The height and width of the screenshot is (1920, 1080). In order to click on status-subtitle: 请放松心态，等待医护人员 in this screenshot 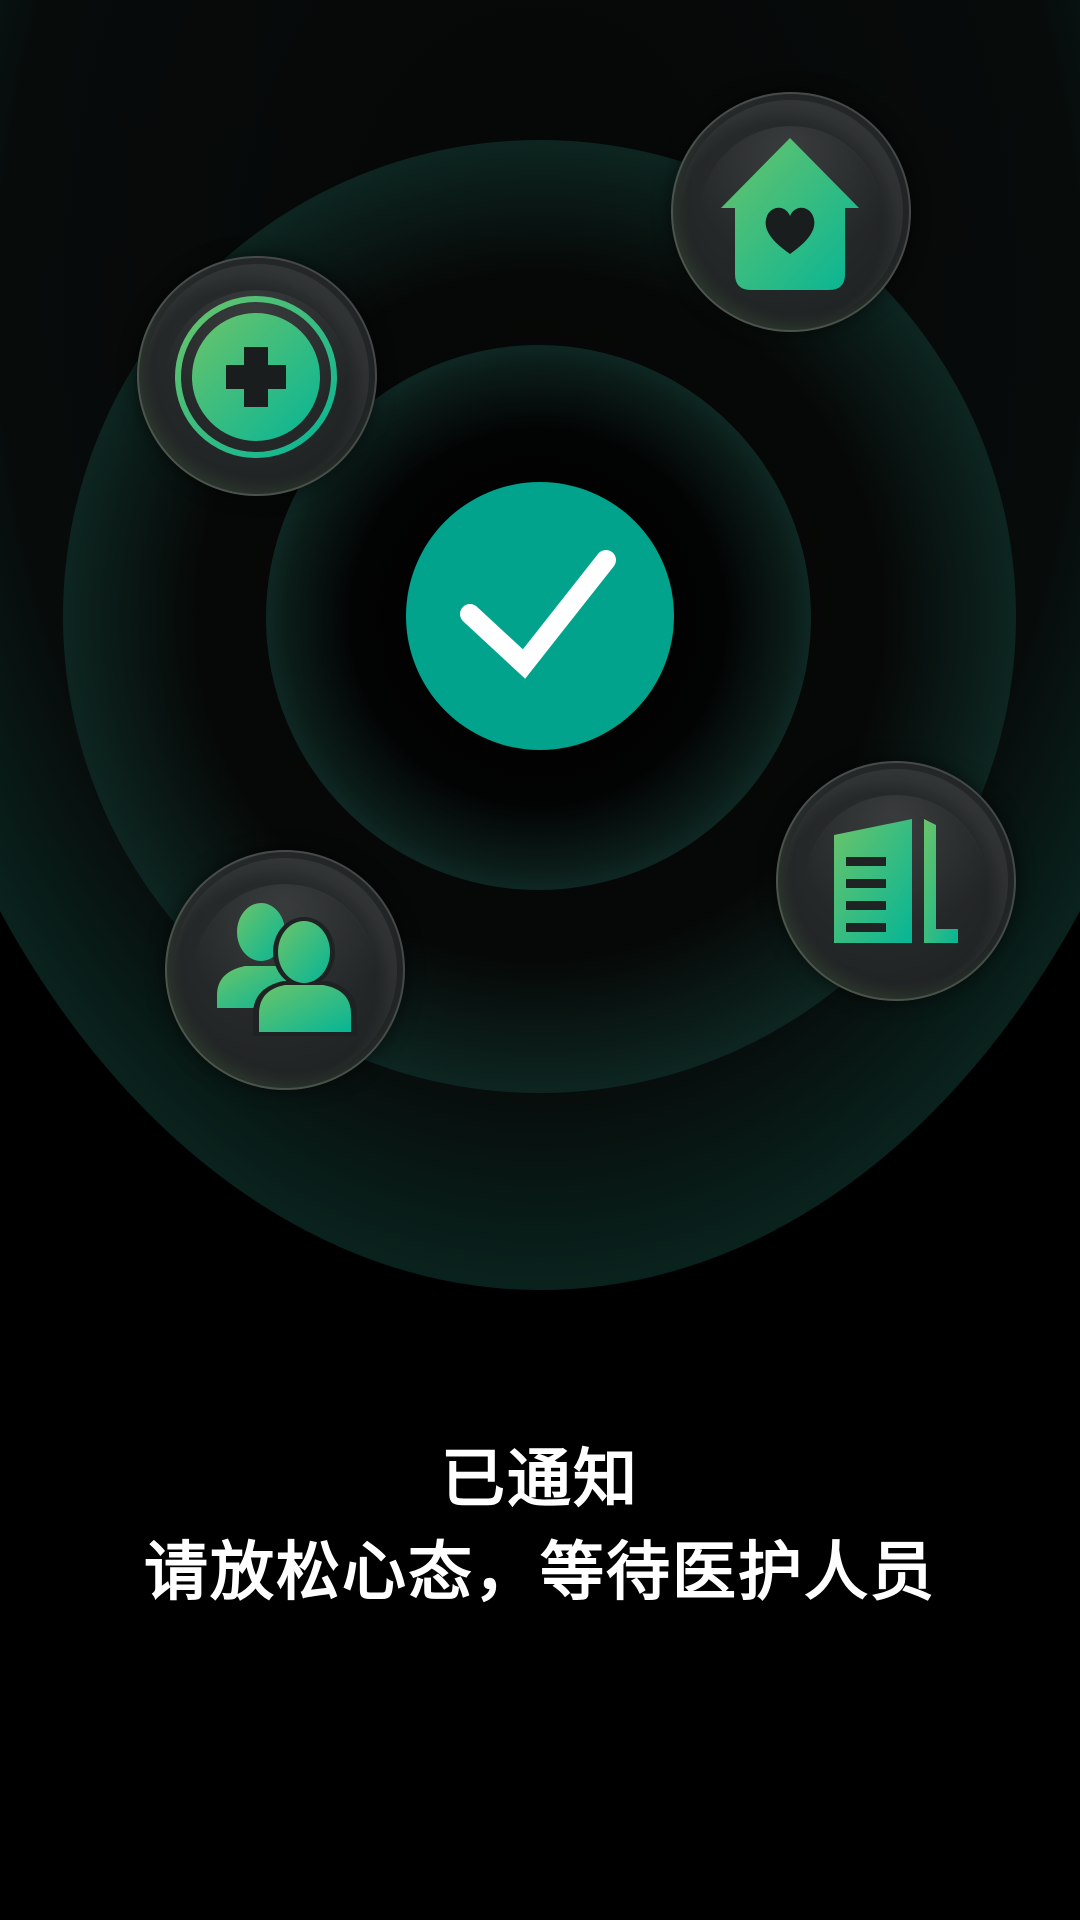, I will do `click(540, 1573)`.